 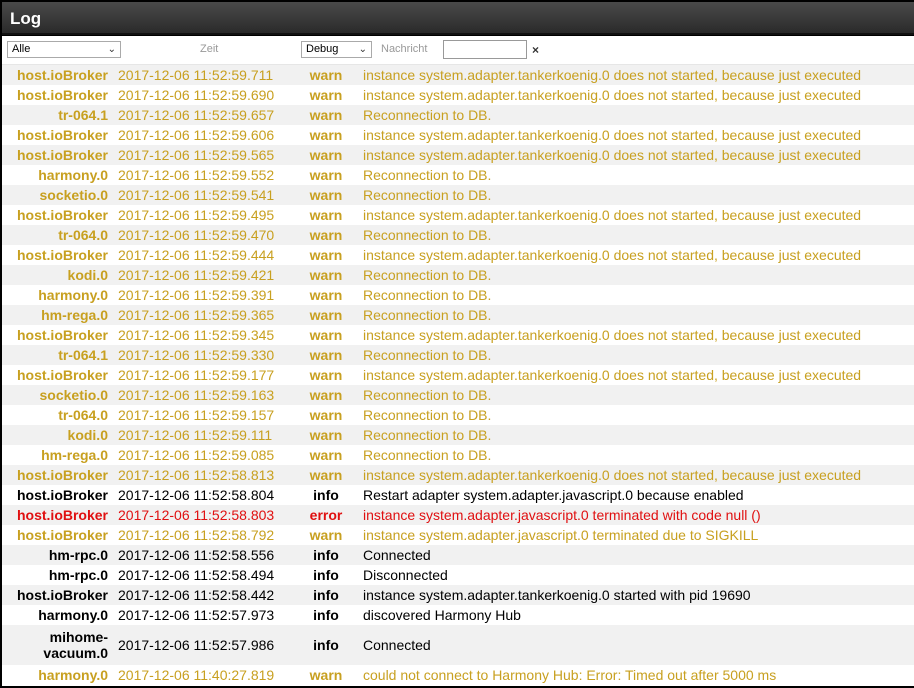 What do you see at coordinates (196, 295) in the screenshot?
I see `log-timestamp: 2017-12-06 11:52:59.391` at bounding box center [196, 295].